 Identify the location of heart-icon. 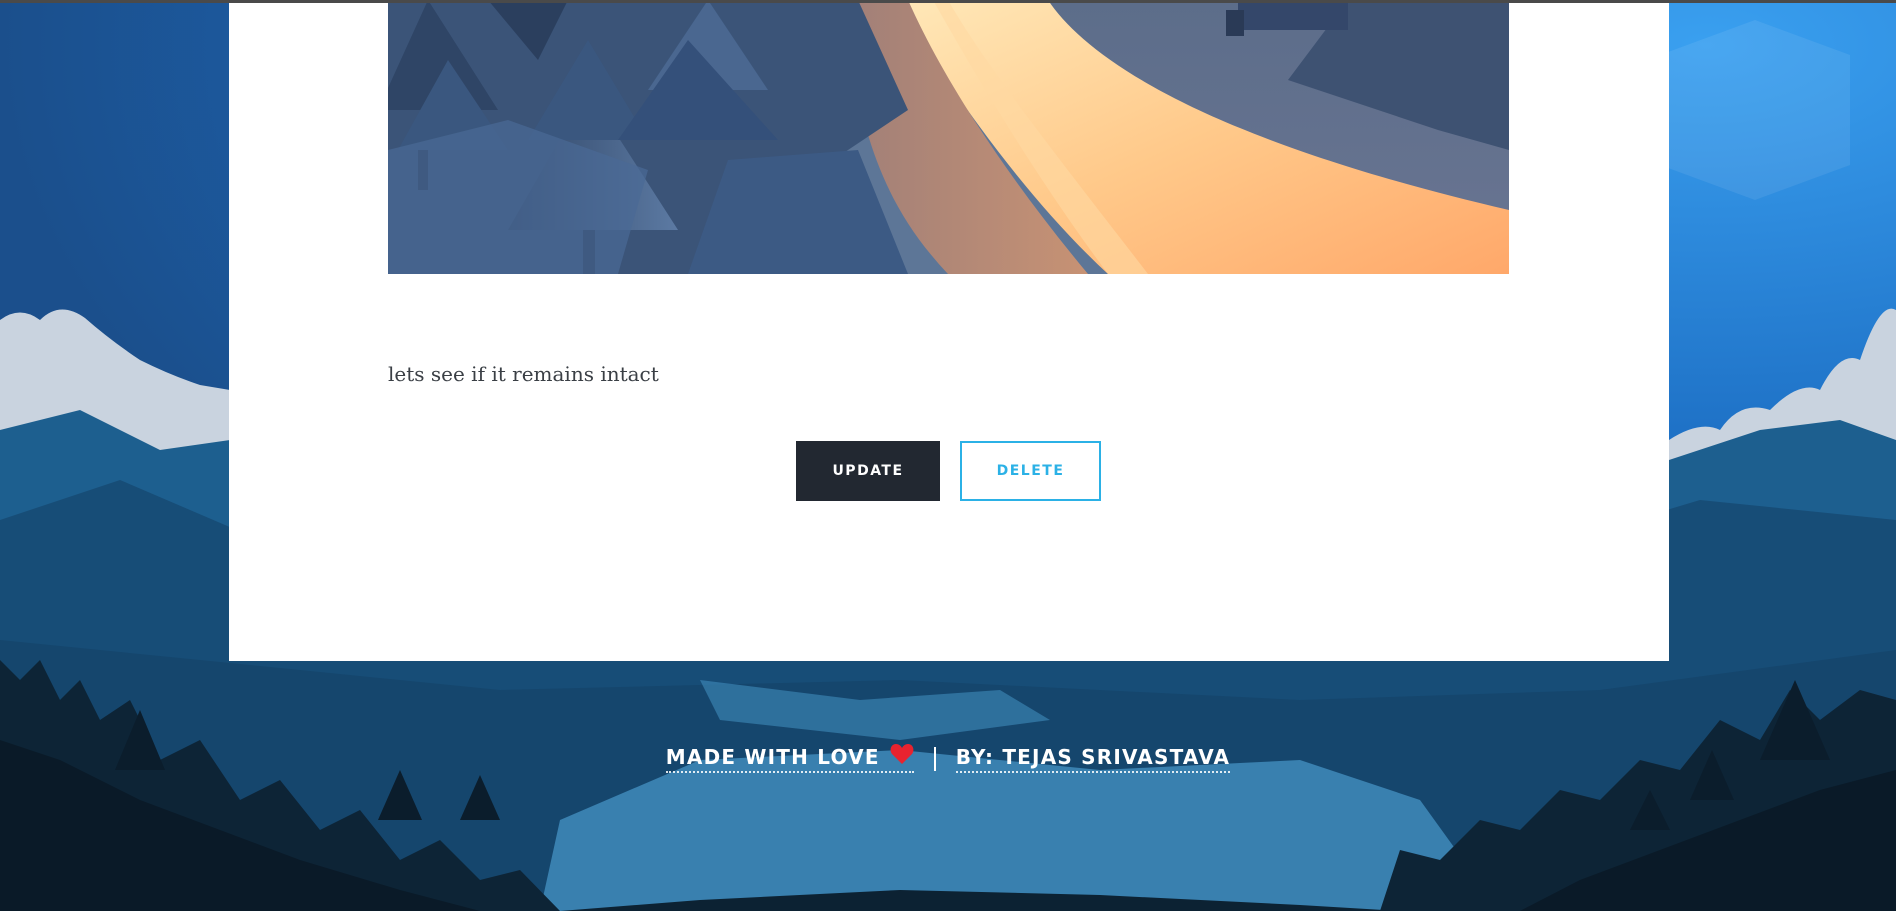
(902, 756).